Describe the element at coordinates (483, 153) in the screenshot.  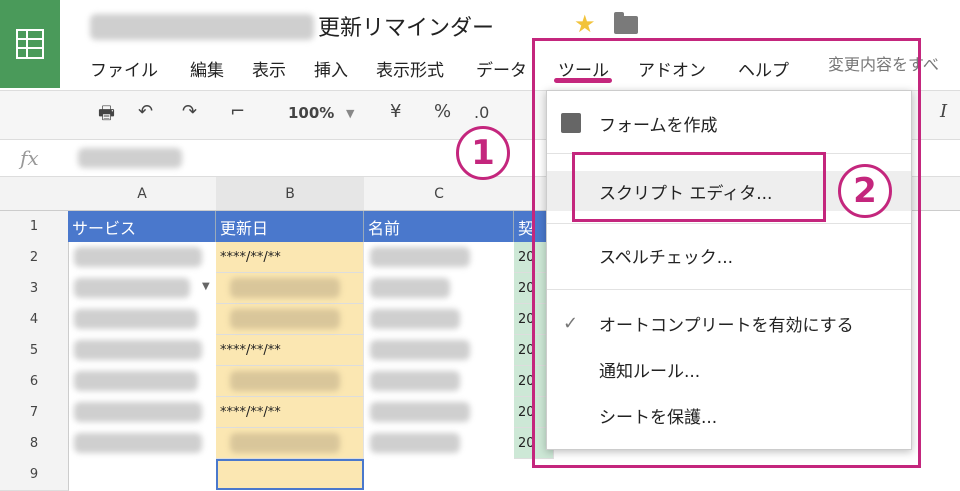
I see `annotation-step-1: 1` at that location.